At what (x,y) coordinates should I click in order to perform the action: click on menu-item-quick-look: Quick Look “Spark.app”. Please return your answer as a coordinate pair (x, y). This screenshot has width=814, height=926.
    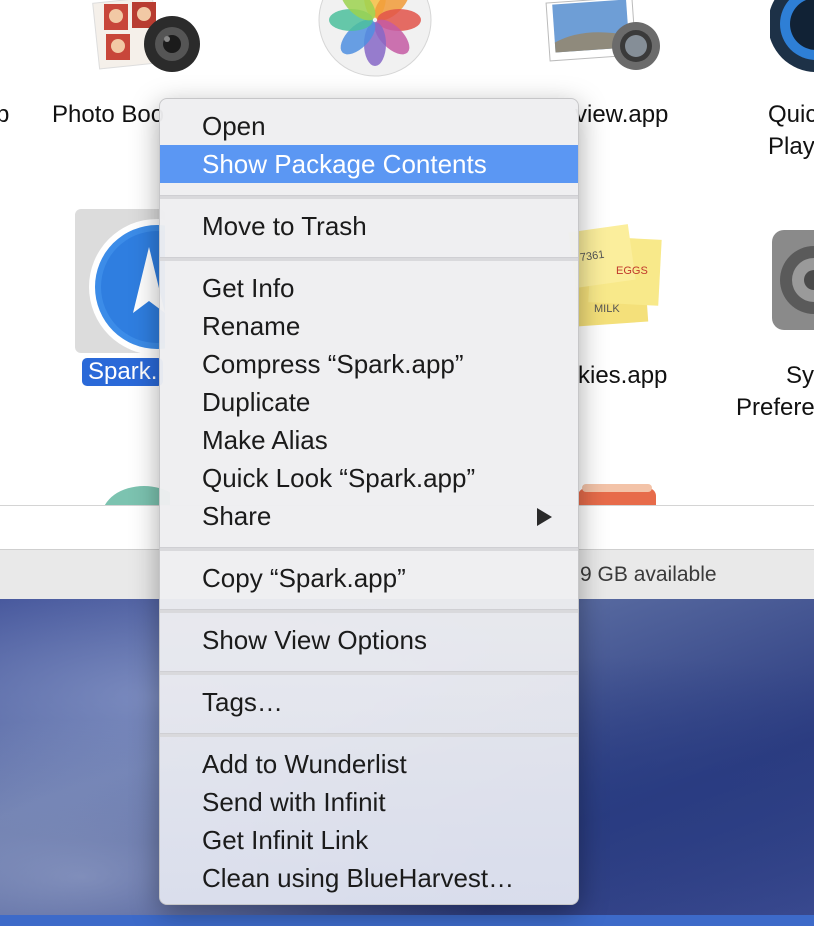
    Looking at the image, I should click on (369, 478).